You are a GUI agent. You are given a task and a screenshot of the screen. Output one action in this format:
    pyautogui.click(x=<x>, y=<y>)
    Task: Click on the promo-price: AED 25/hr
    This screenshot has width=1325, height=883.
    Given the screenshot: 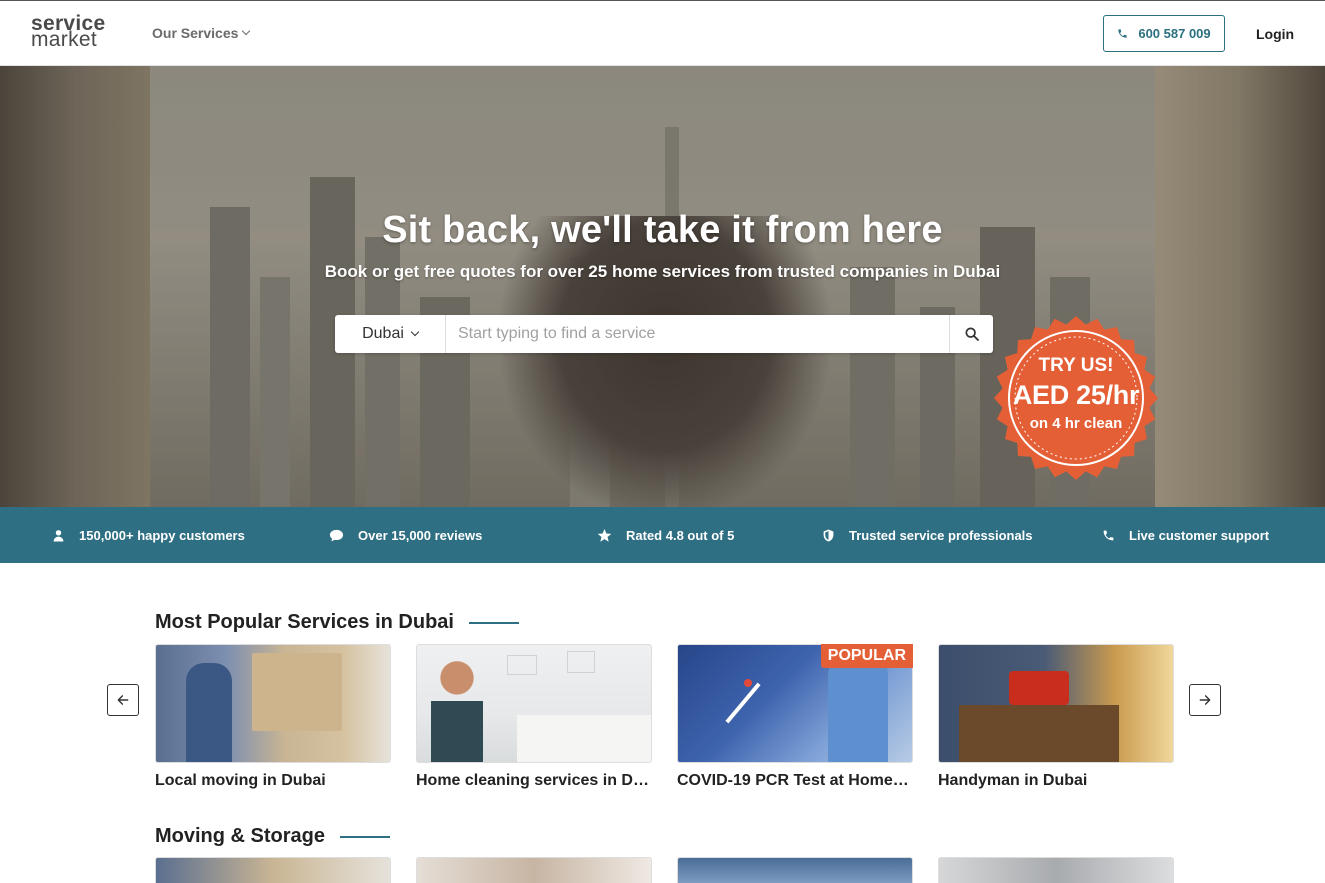 What is the action you would take?
    pyautogui.click(x=1076, y=395)
    